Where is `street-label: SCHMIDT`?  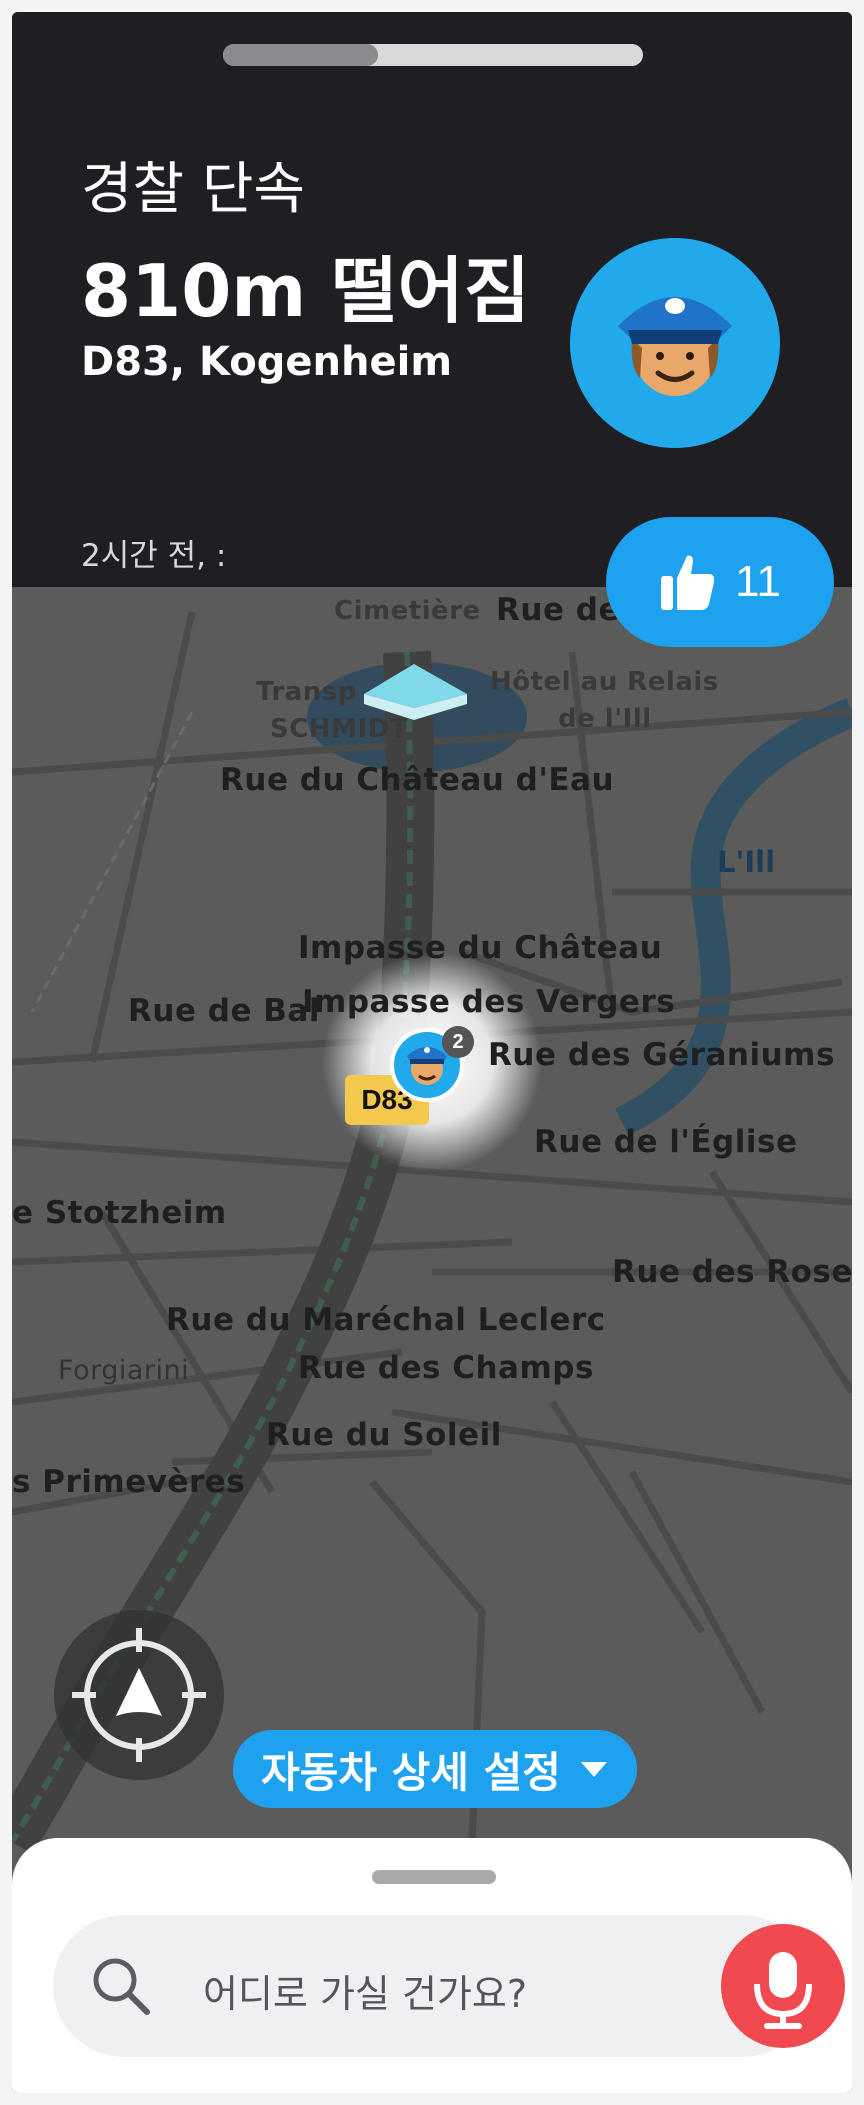 street-label: SCHMIDT is located at coordinates (339, 729).